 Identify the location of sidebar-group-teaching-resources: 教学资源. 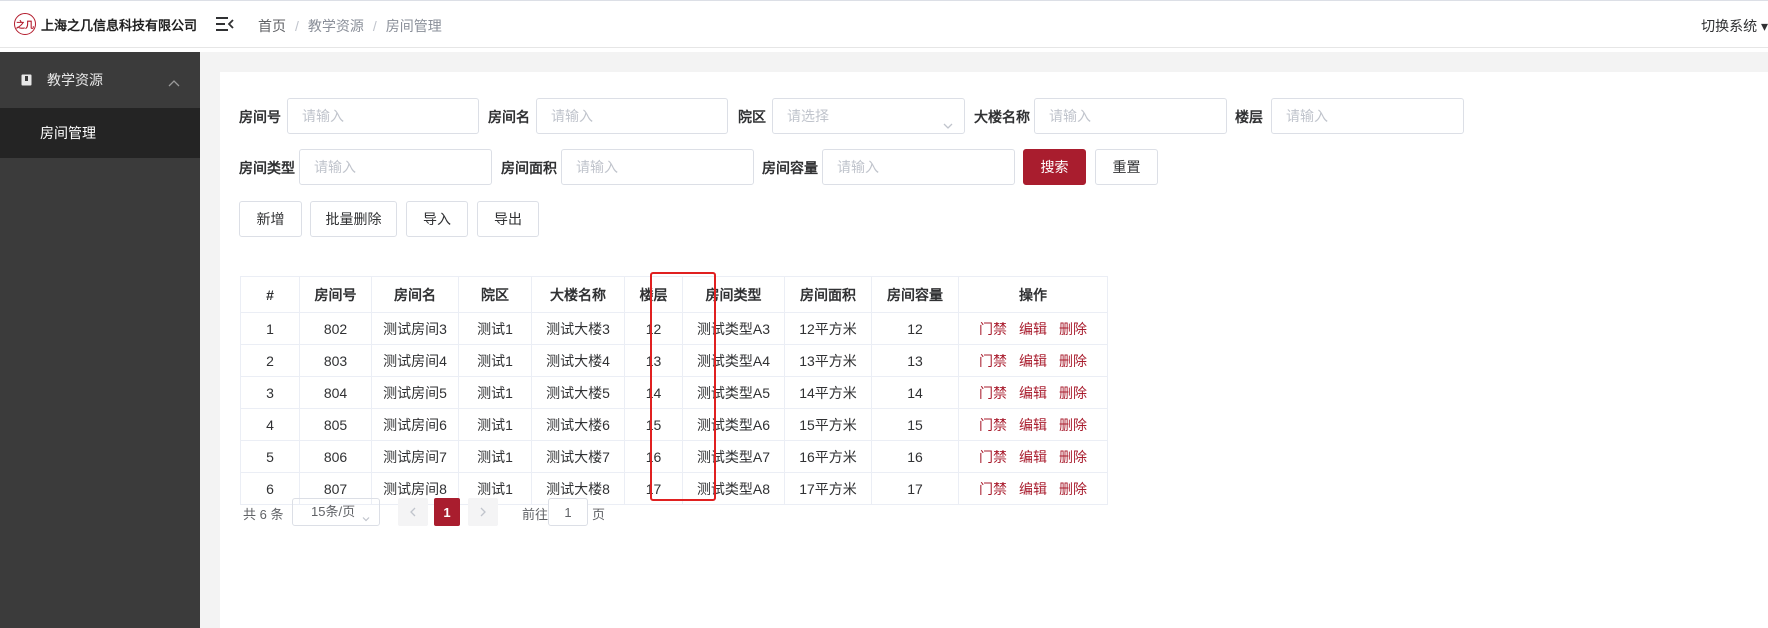
(100, 80).